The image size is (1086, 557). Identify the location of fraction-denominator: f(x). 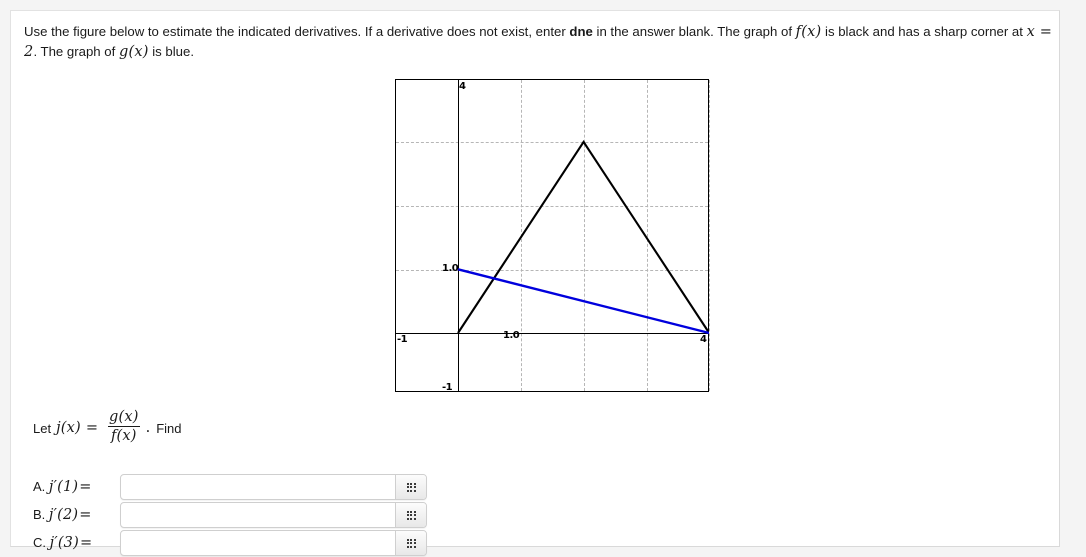
(123, 435).